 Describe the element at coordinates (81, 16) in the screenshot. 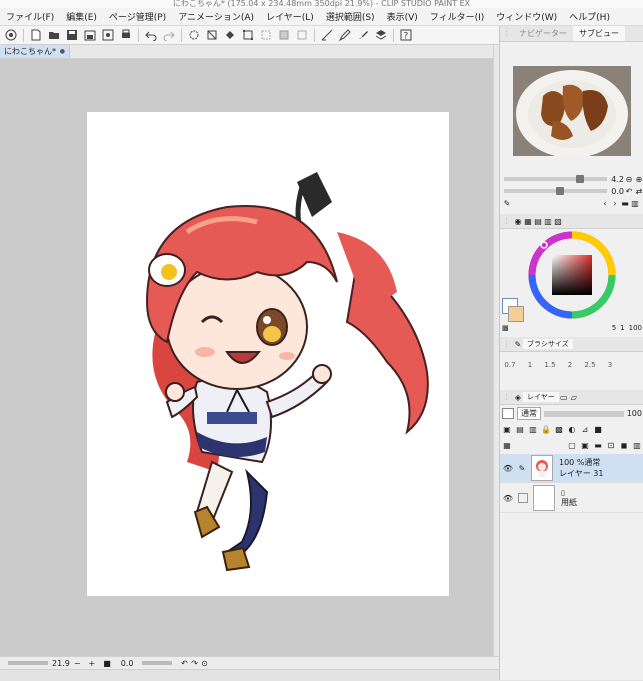

I see `menu-edit: 編集(E)` at that location.